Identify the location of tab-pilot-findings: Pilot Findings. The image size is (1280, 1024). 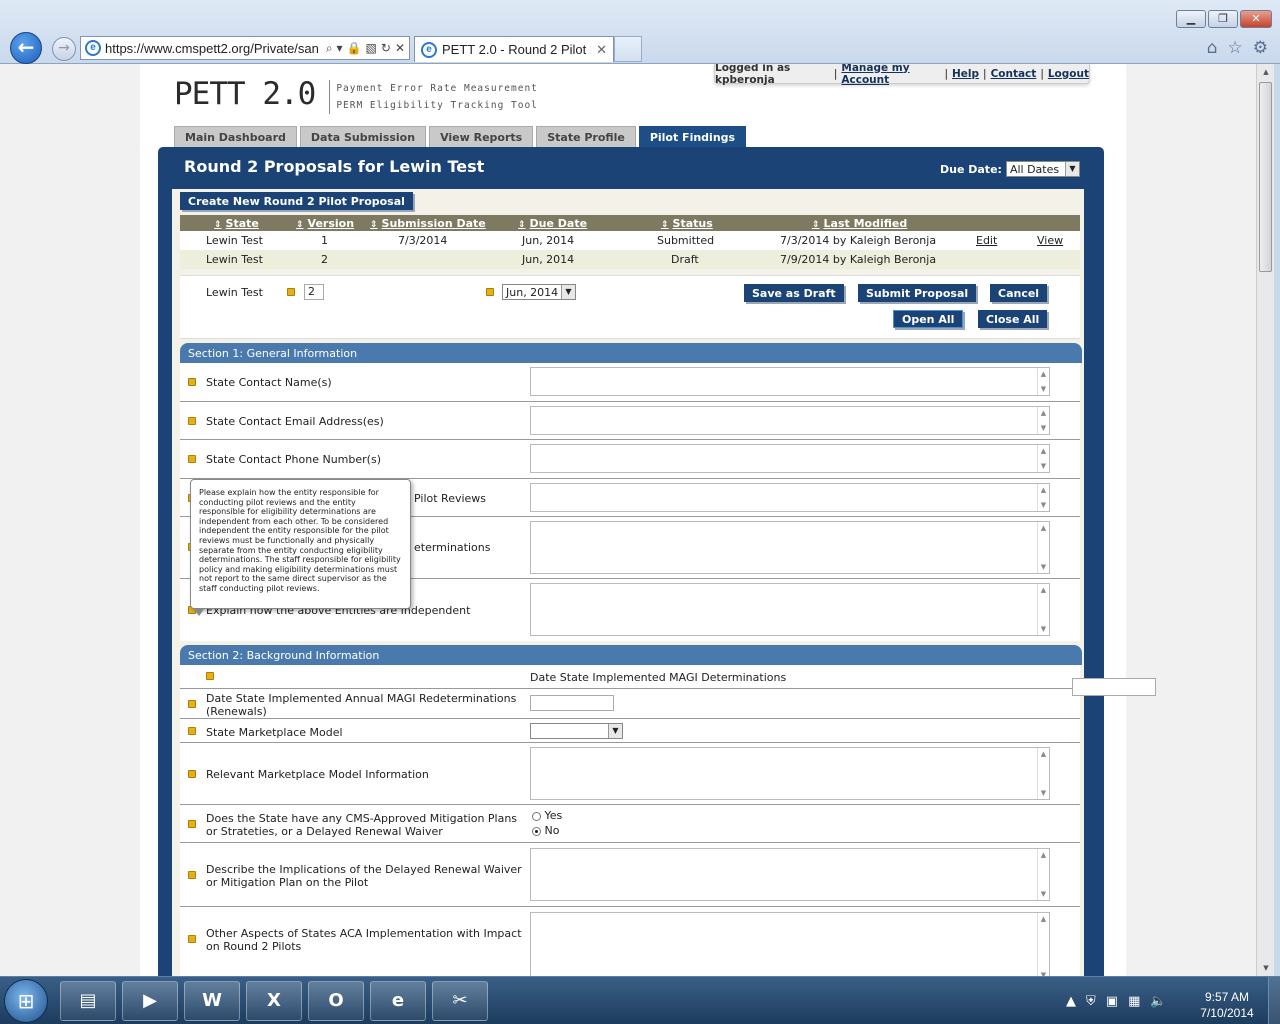
(692, 137).